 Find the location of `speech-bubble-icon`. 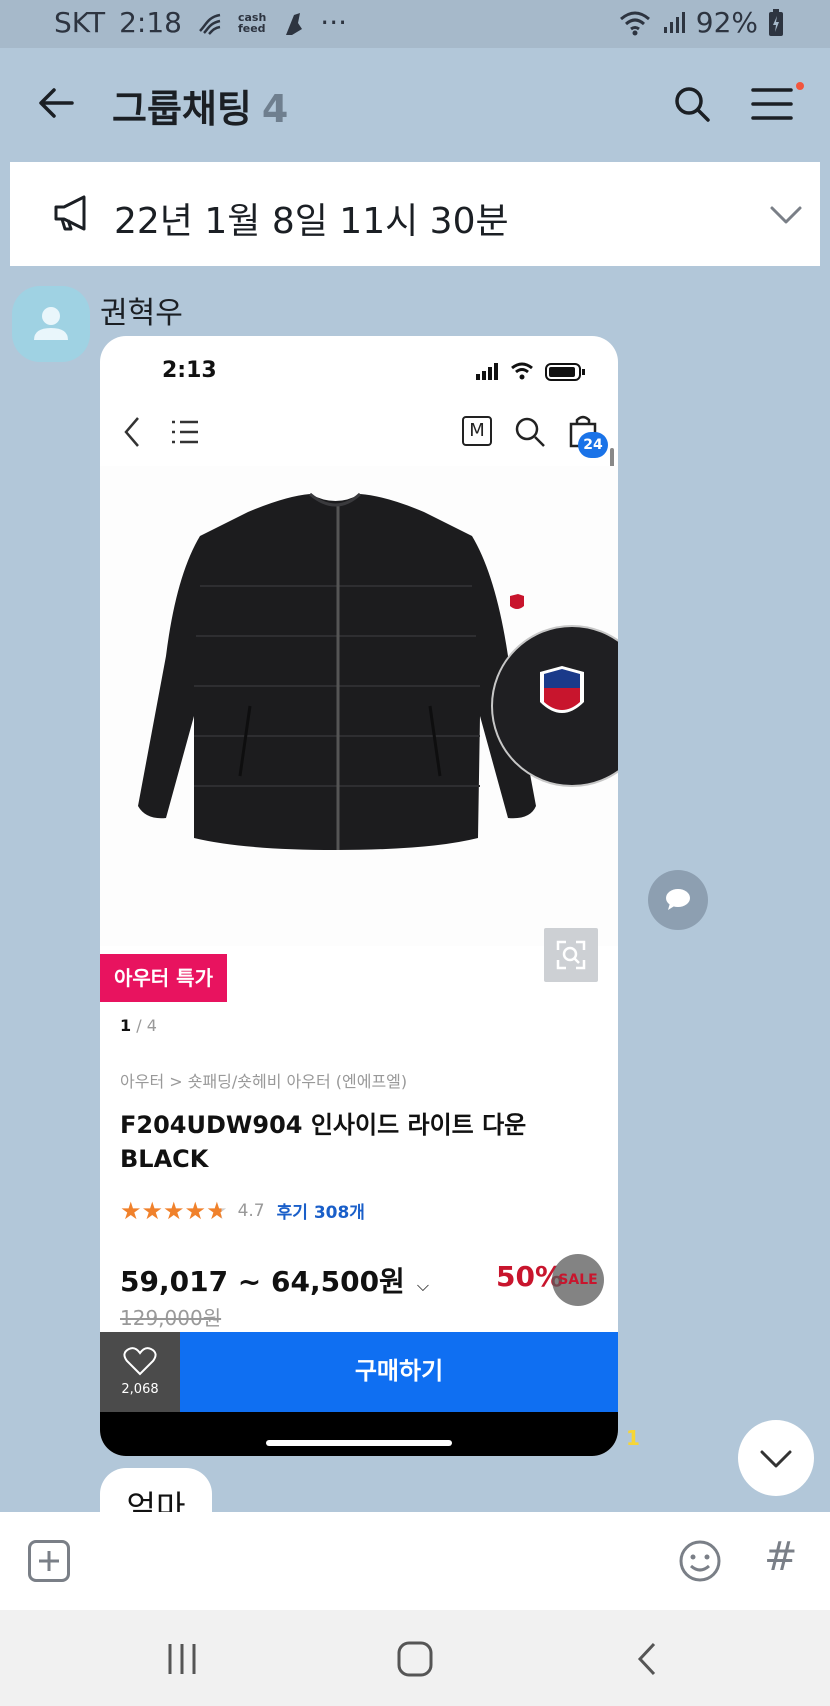

speech-bubble-icon is located at coordinates (678, 899).